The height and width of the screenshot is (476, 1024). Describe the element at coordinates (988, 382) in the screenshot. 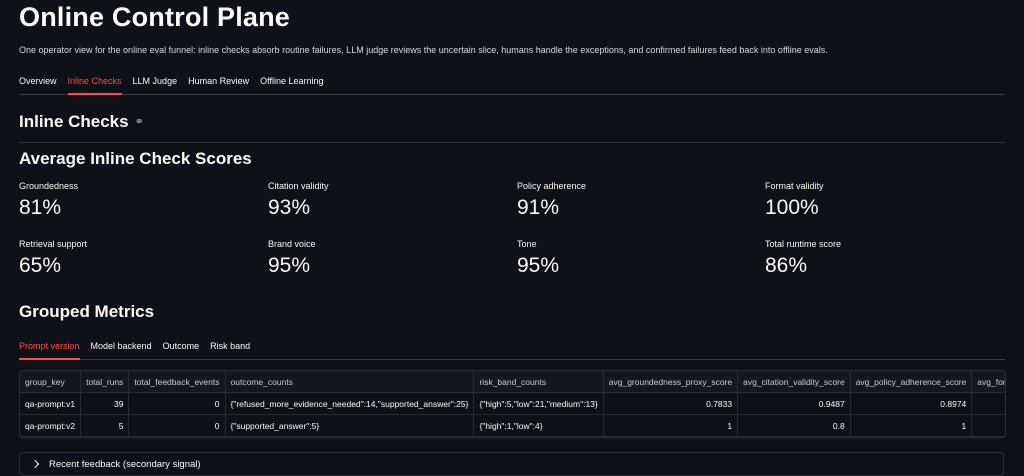

I see `column-header: avg_format_v` at that location.